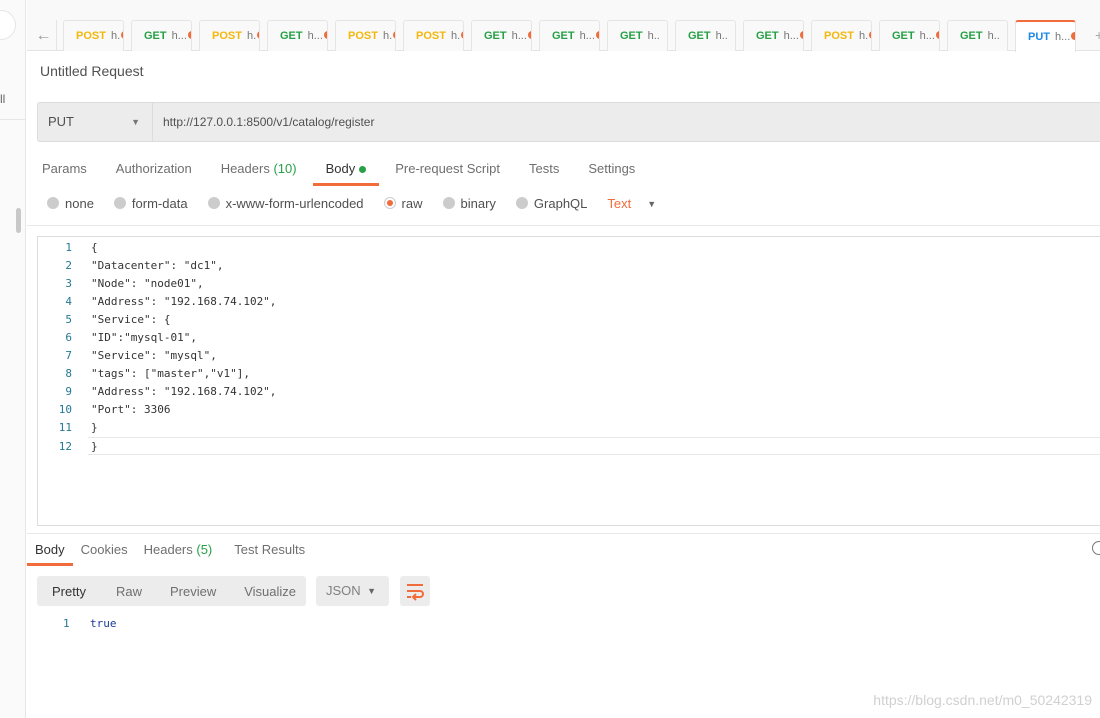 The height and width of the screenshot is (718, 1100). What do you see at coordinates (94, 446) in the screenshot?
I see `code-text: }` at bounding box center [94, 446].